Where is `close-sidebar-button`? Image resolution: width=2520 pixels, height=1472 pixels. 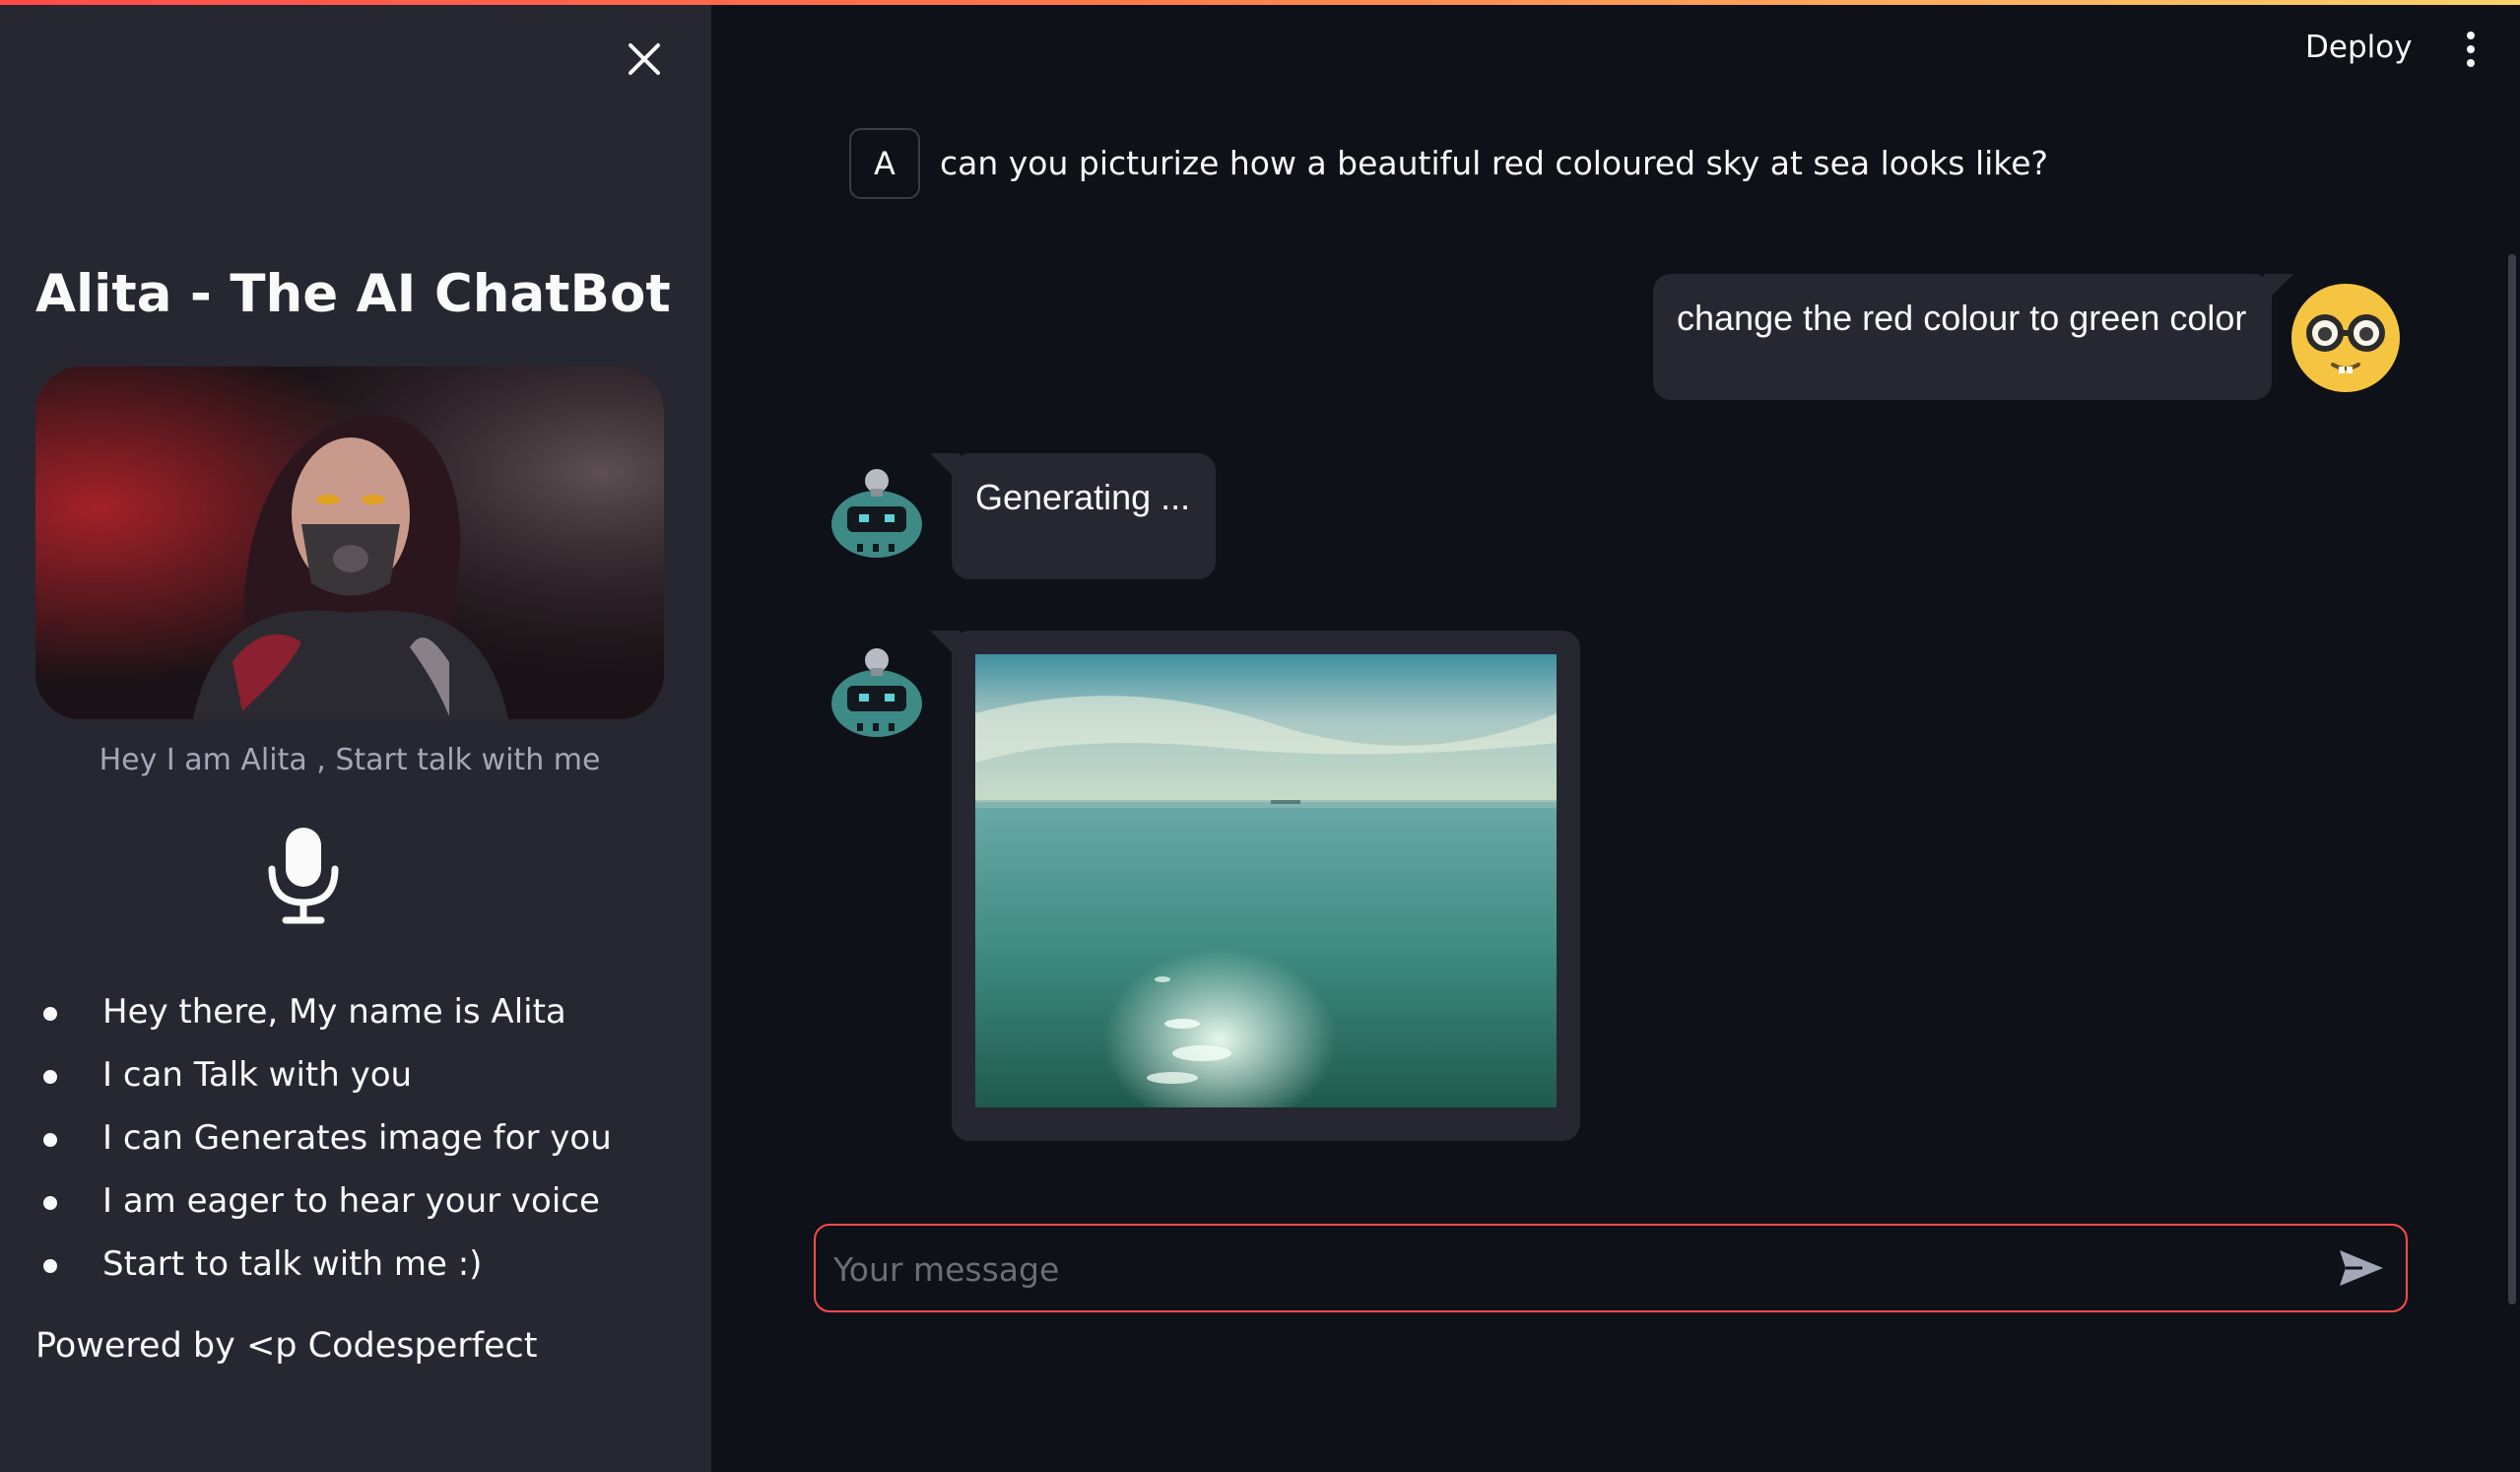 close-sidebar-button is located at coordinates (644, 59).